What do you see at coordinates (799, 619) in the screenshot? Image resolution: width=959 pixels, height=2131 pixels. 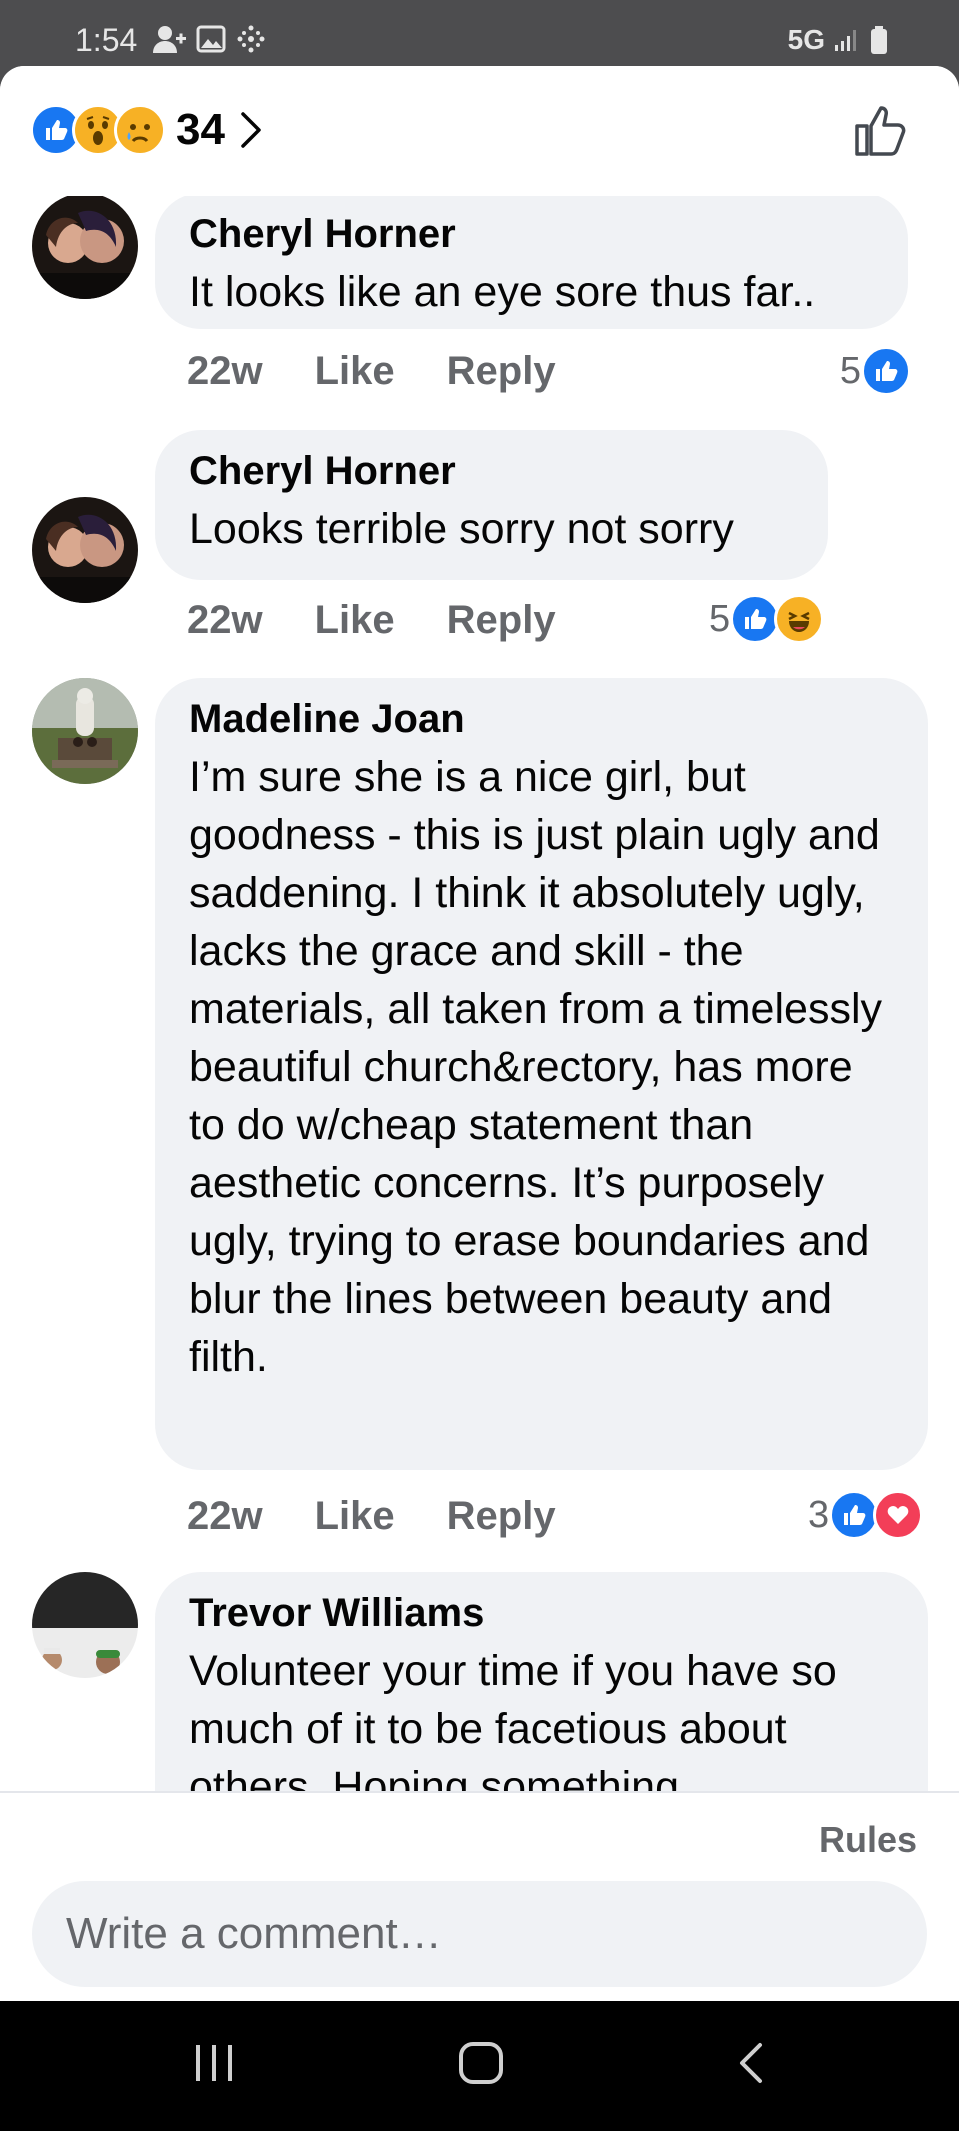 I see `haha-reaction-icon` at bounding box center [799, 619].